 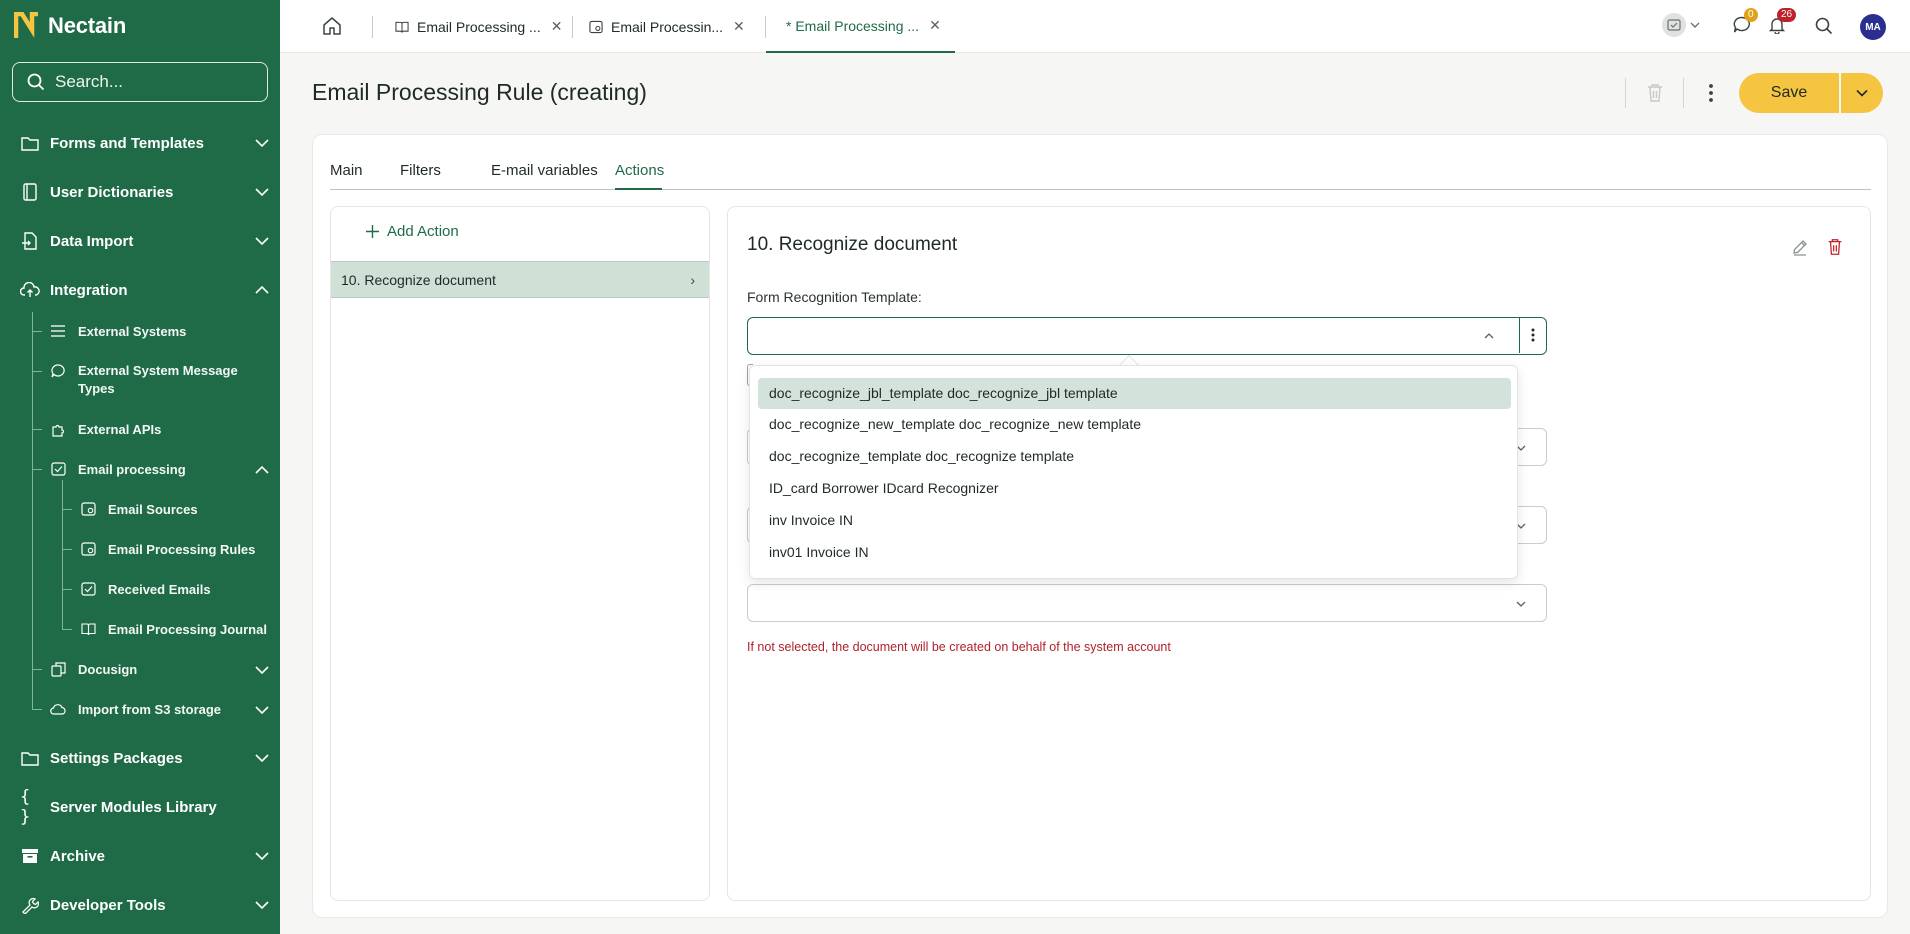 What do you see at coordinates (140, 856) in the screenshot?
I see `sidebar-item-archive: Archive` at bounding box center [140, 856].